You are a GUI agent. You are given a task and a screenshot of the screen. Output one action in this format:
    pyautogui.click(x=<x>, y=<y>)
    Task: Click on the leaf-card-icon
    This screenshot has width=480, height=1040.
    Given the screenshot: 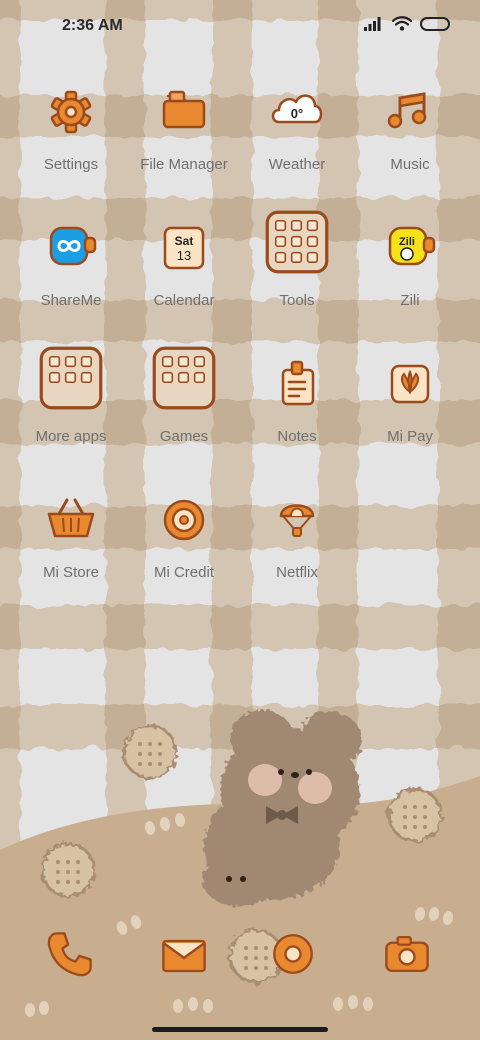 What is the action you would take?
    pyautogui.click(x=410, y=384)
    